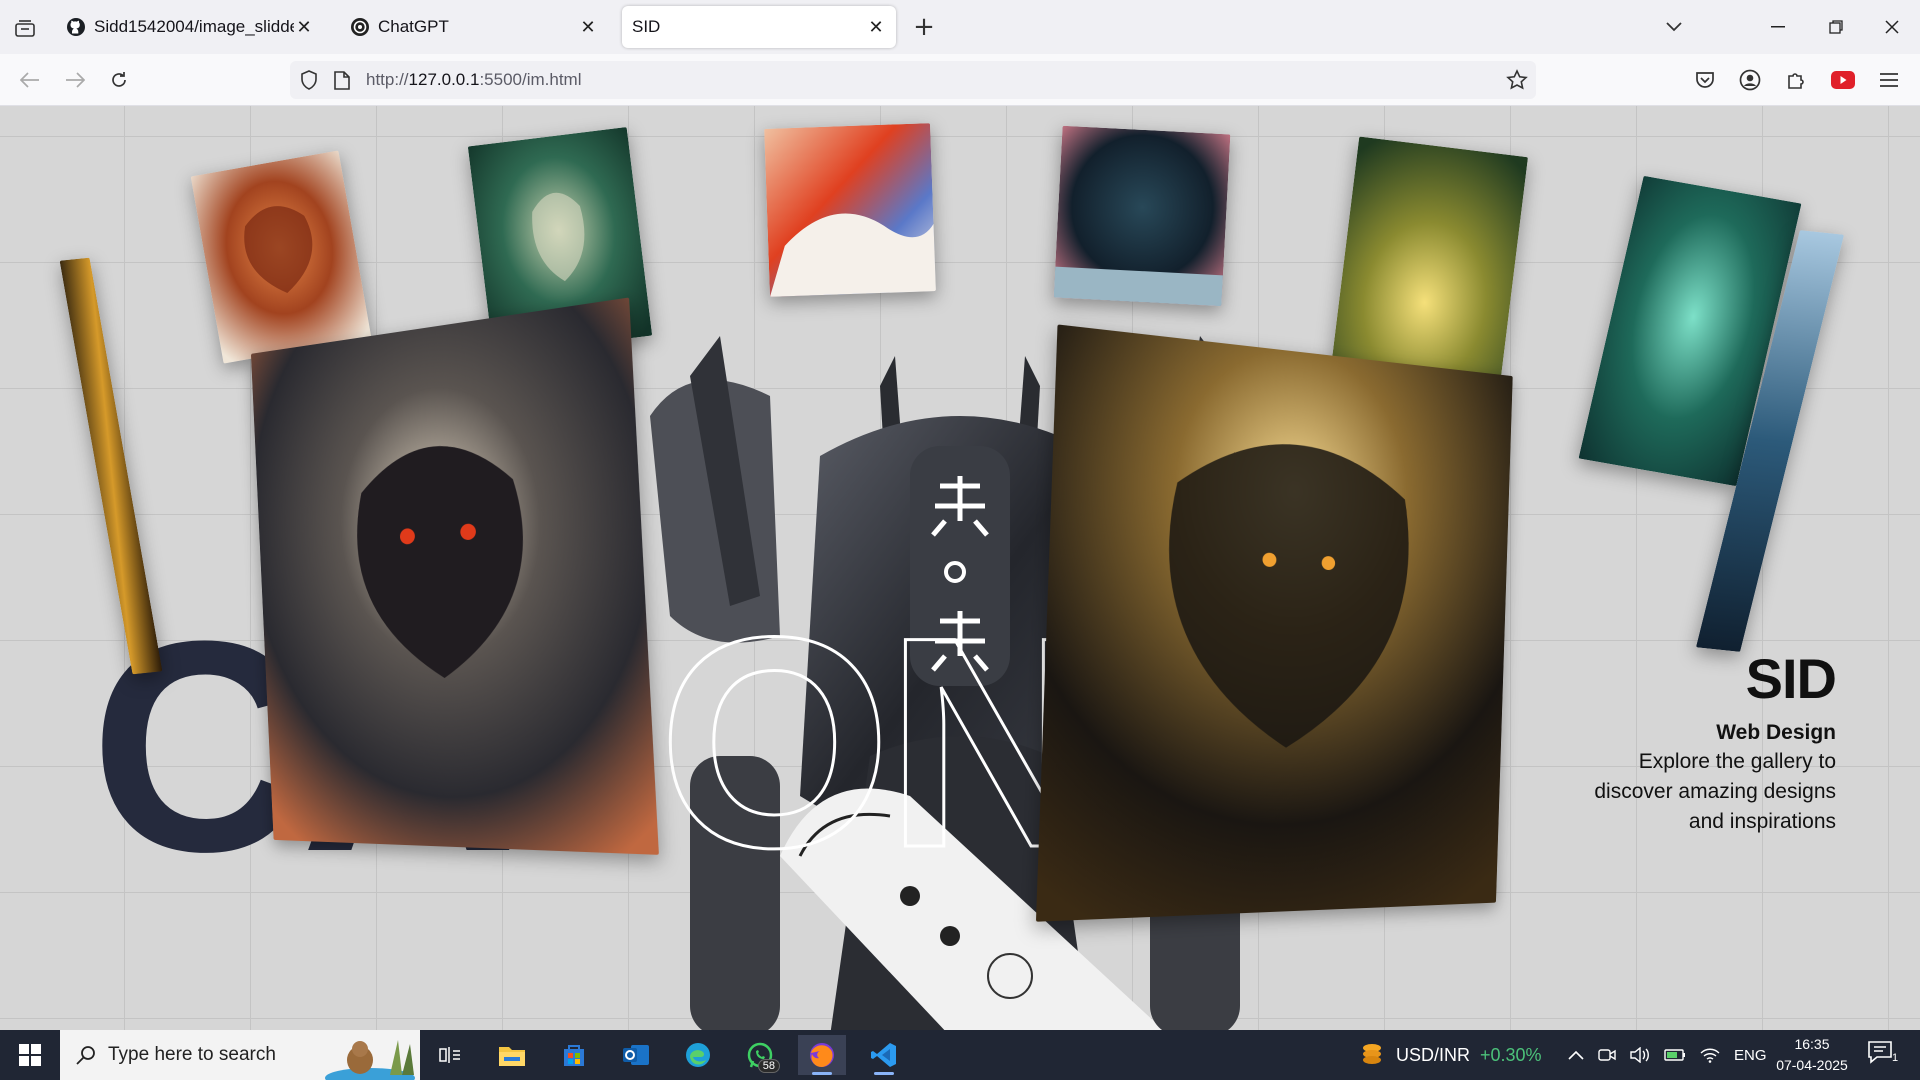  What do you see at coordinates (1776, 732) in the screenshot?
I see `hero-subtitle: Web Design` at bounding box center [1776, 732].